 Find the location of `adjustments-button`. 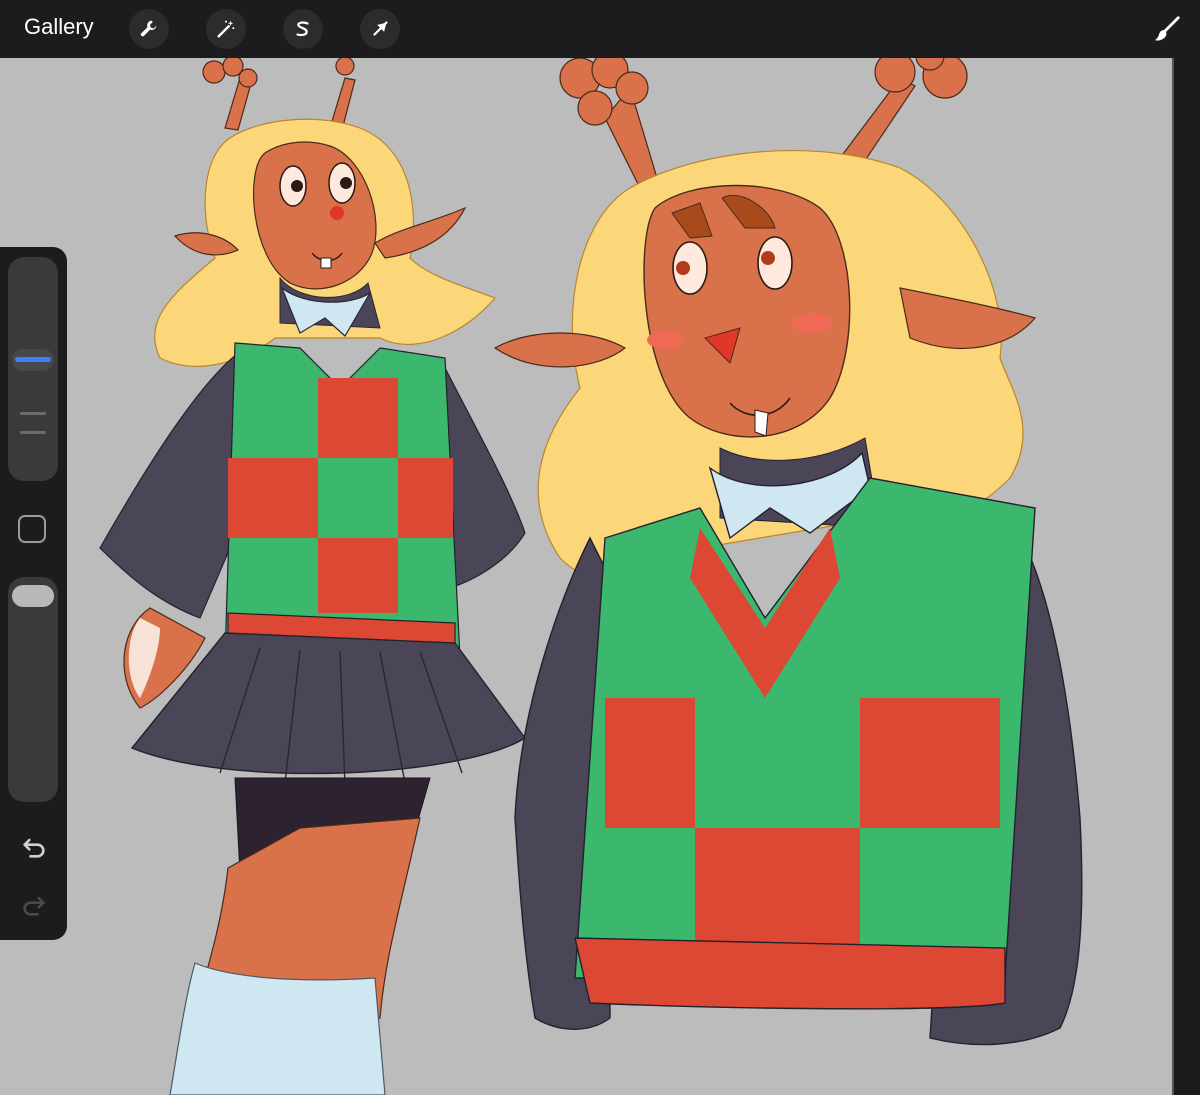

adjustments-button is located at coordinates (226, 29).